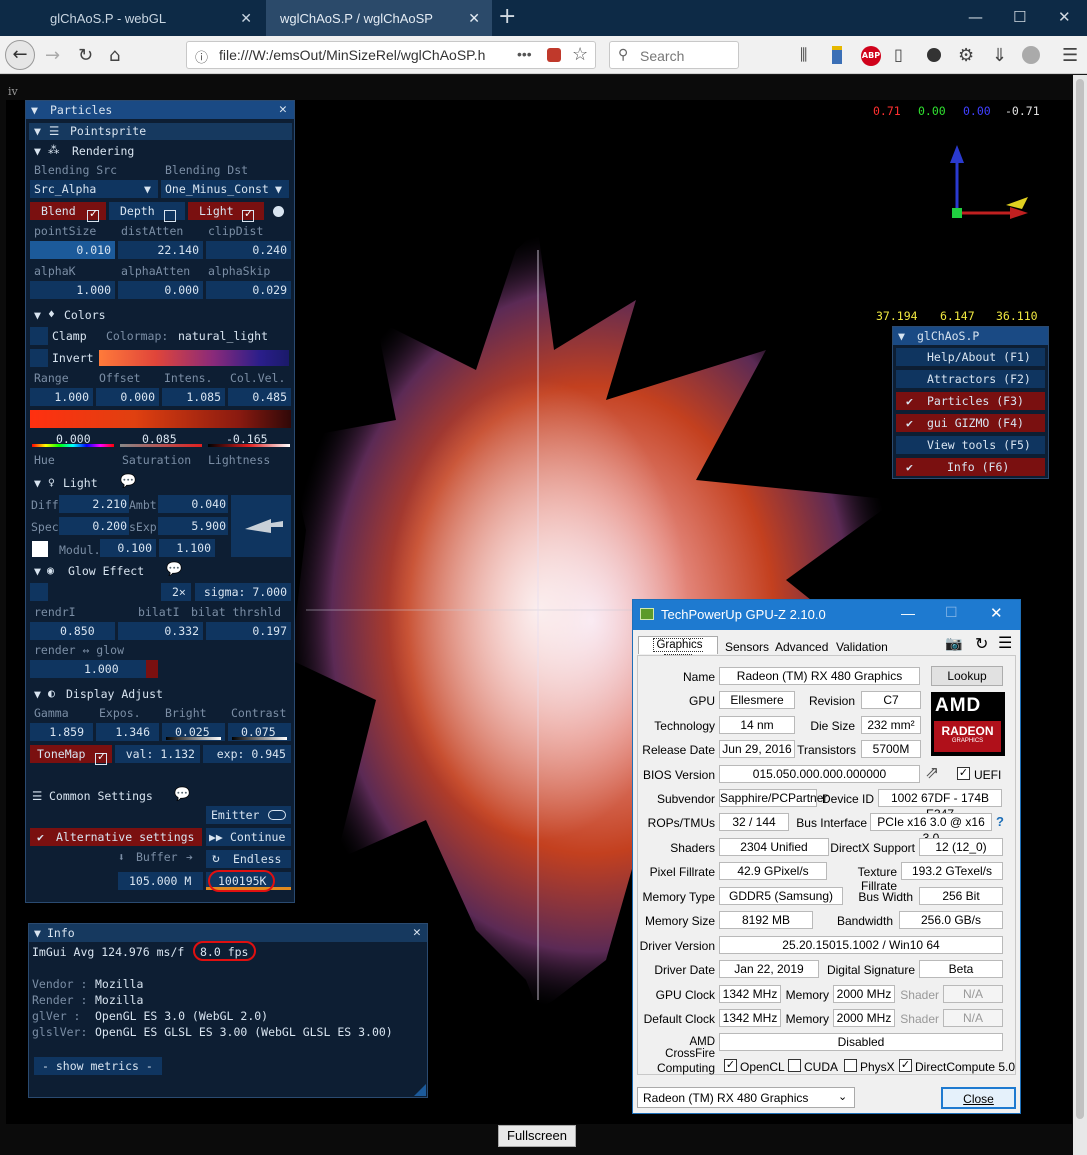  Describe the element at coordinates (379, 18) in the screenshot. I see `tab-wglchaosp: wglChAoS.P / wglChAoSP ✕` at that location.